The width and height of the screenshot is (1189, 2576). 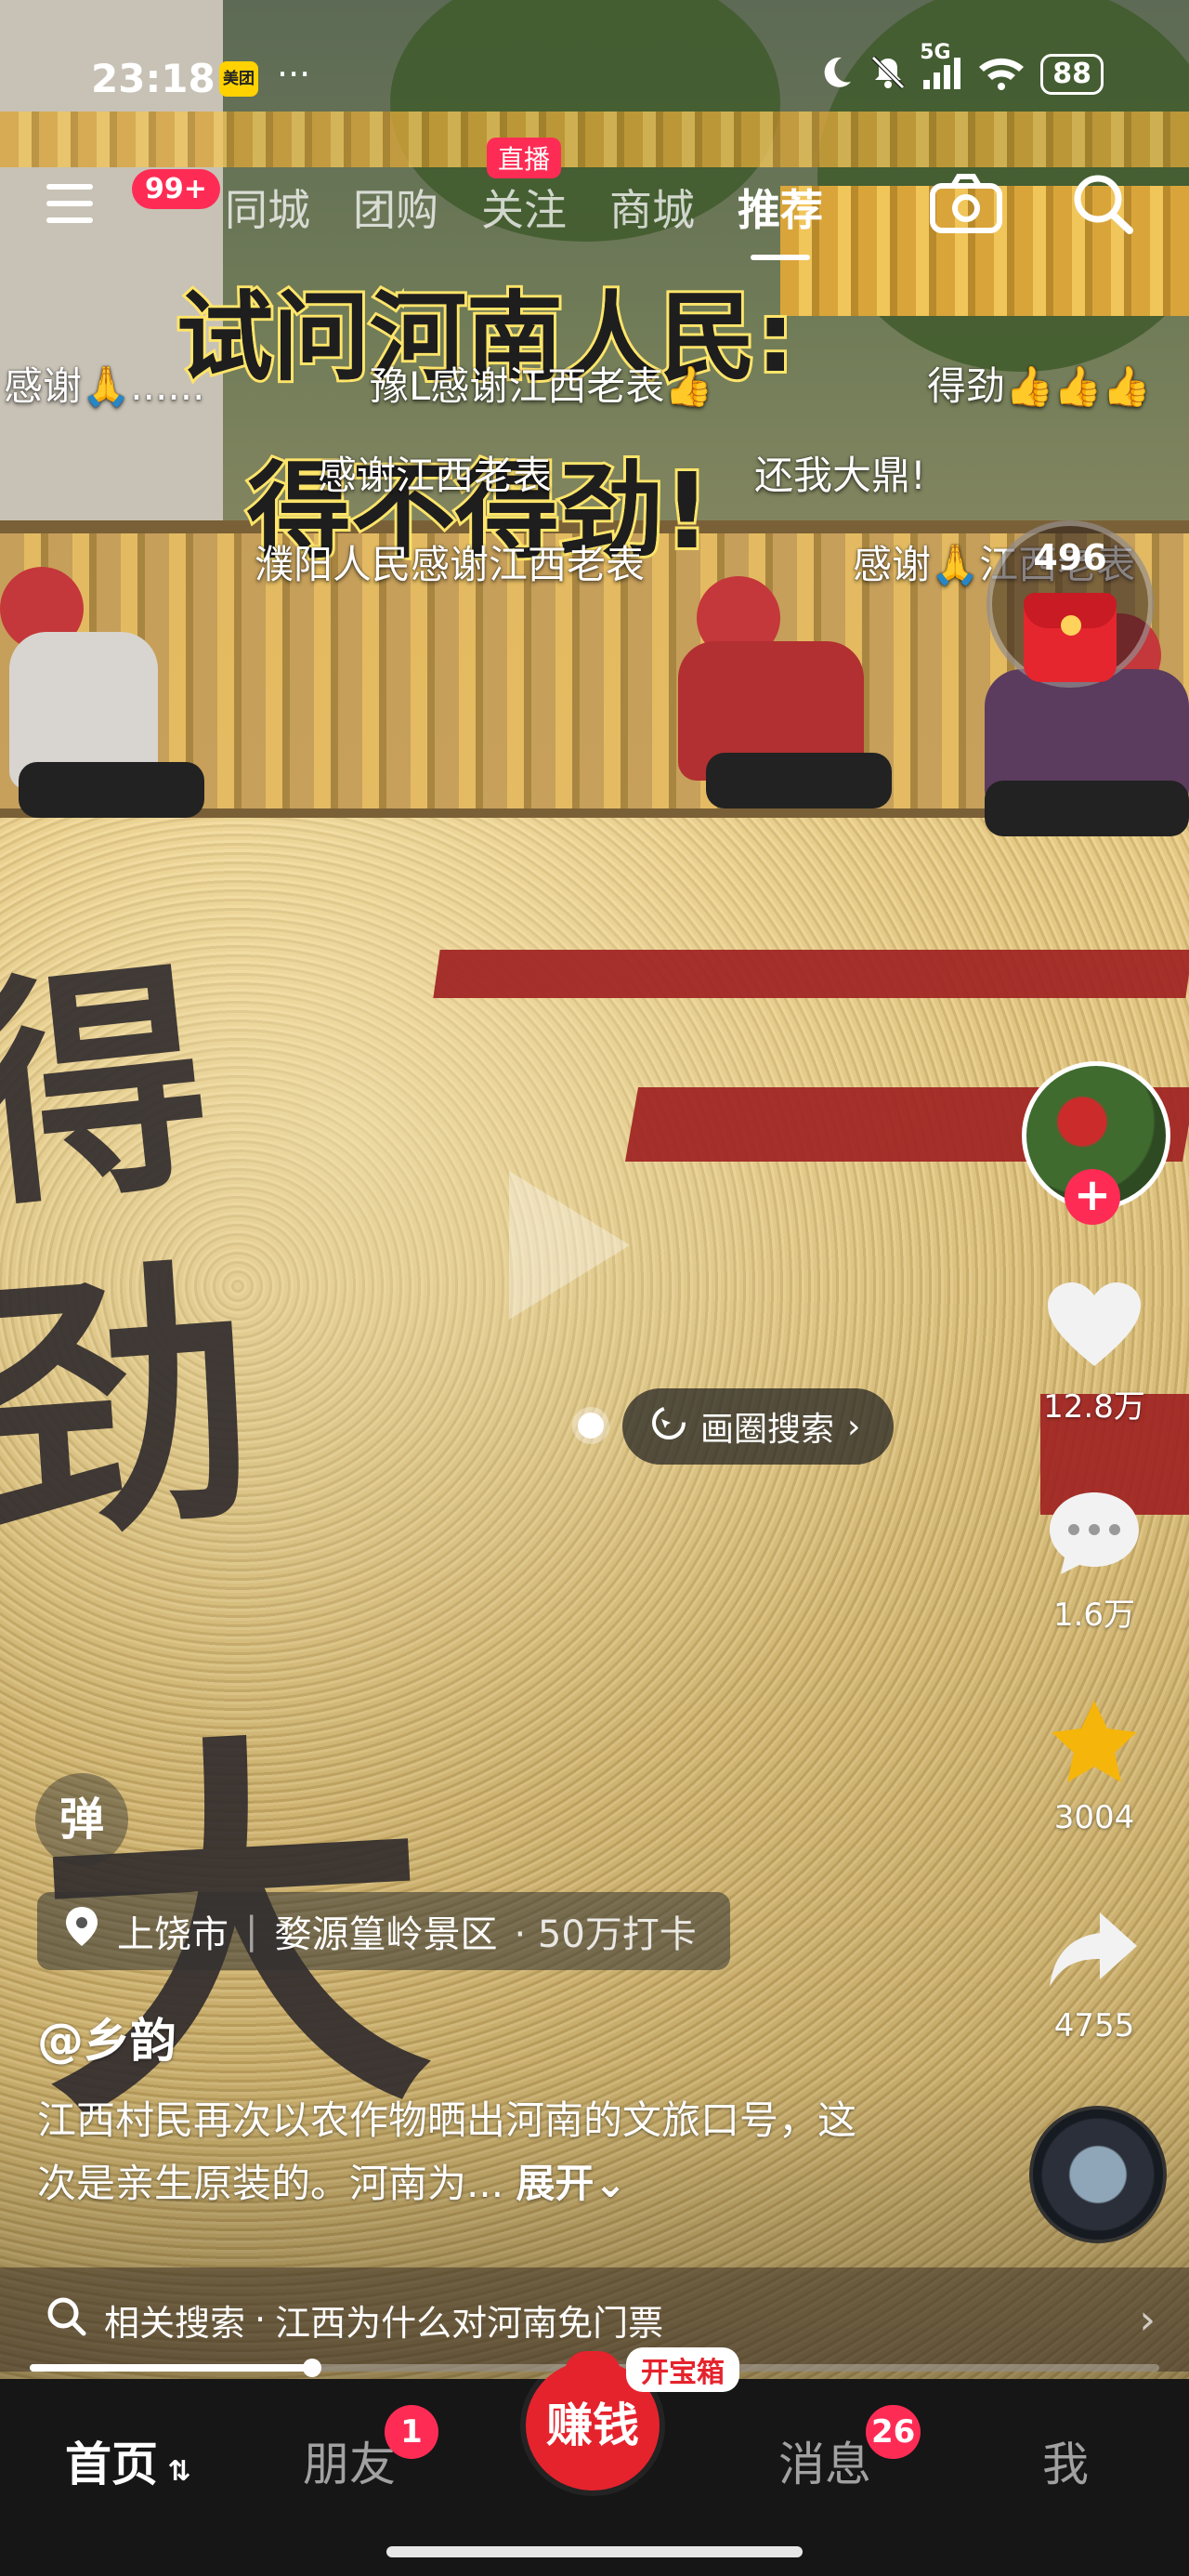 What do you see at coordinates (966, 203) in the screenshot?
I see `camera-icon` at bounding box center [966, 203].